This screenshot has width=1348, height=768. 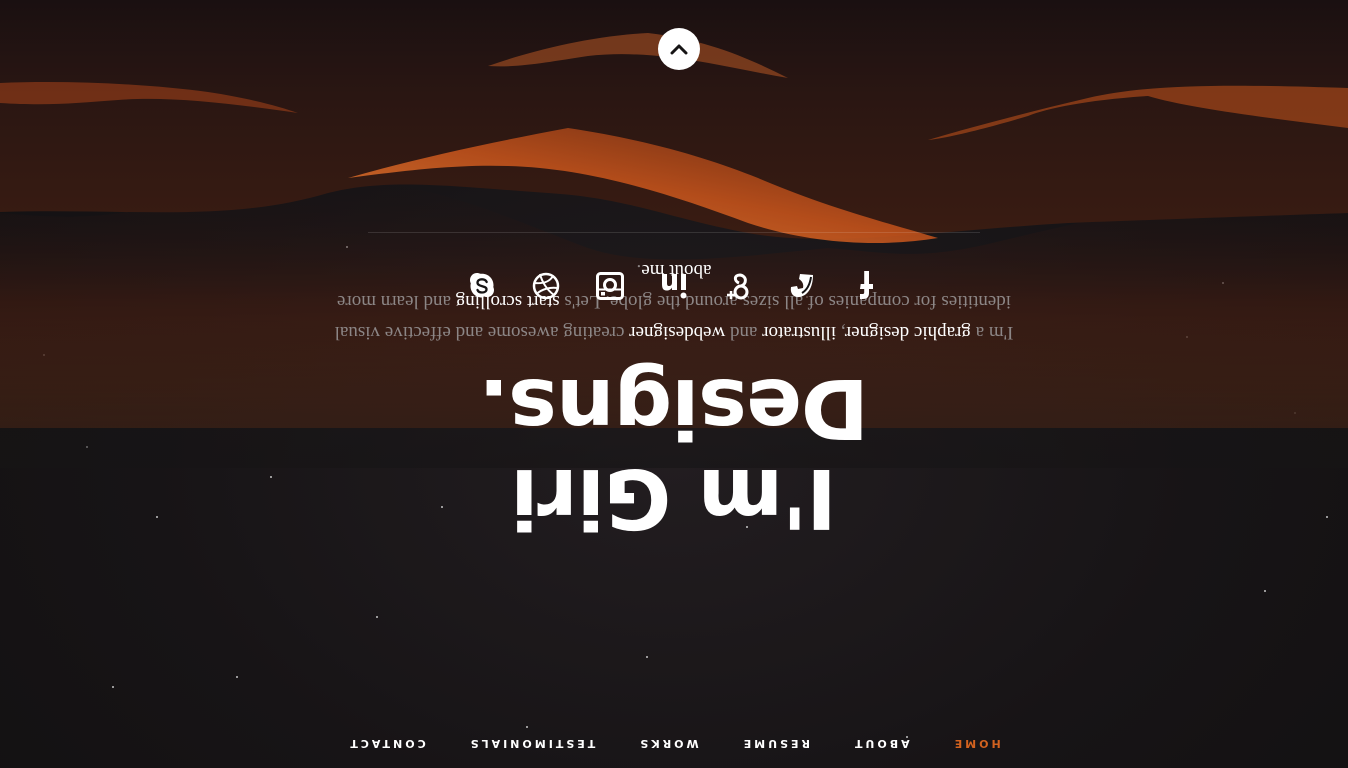 What do you see at coordinates (908, 332) in the screenshot?
I see `highlight-graphic-designer: graphic designer` at bounding box center [908, 332].